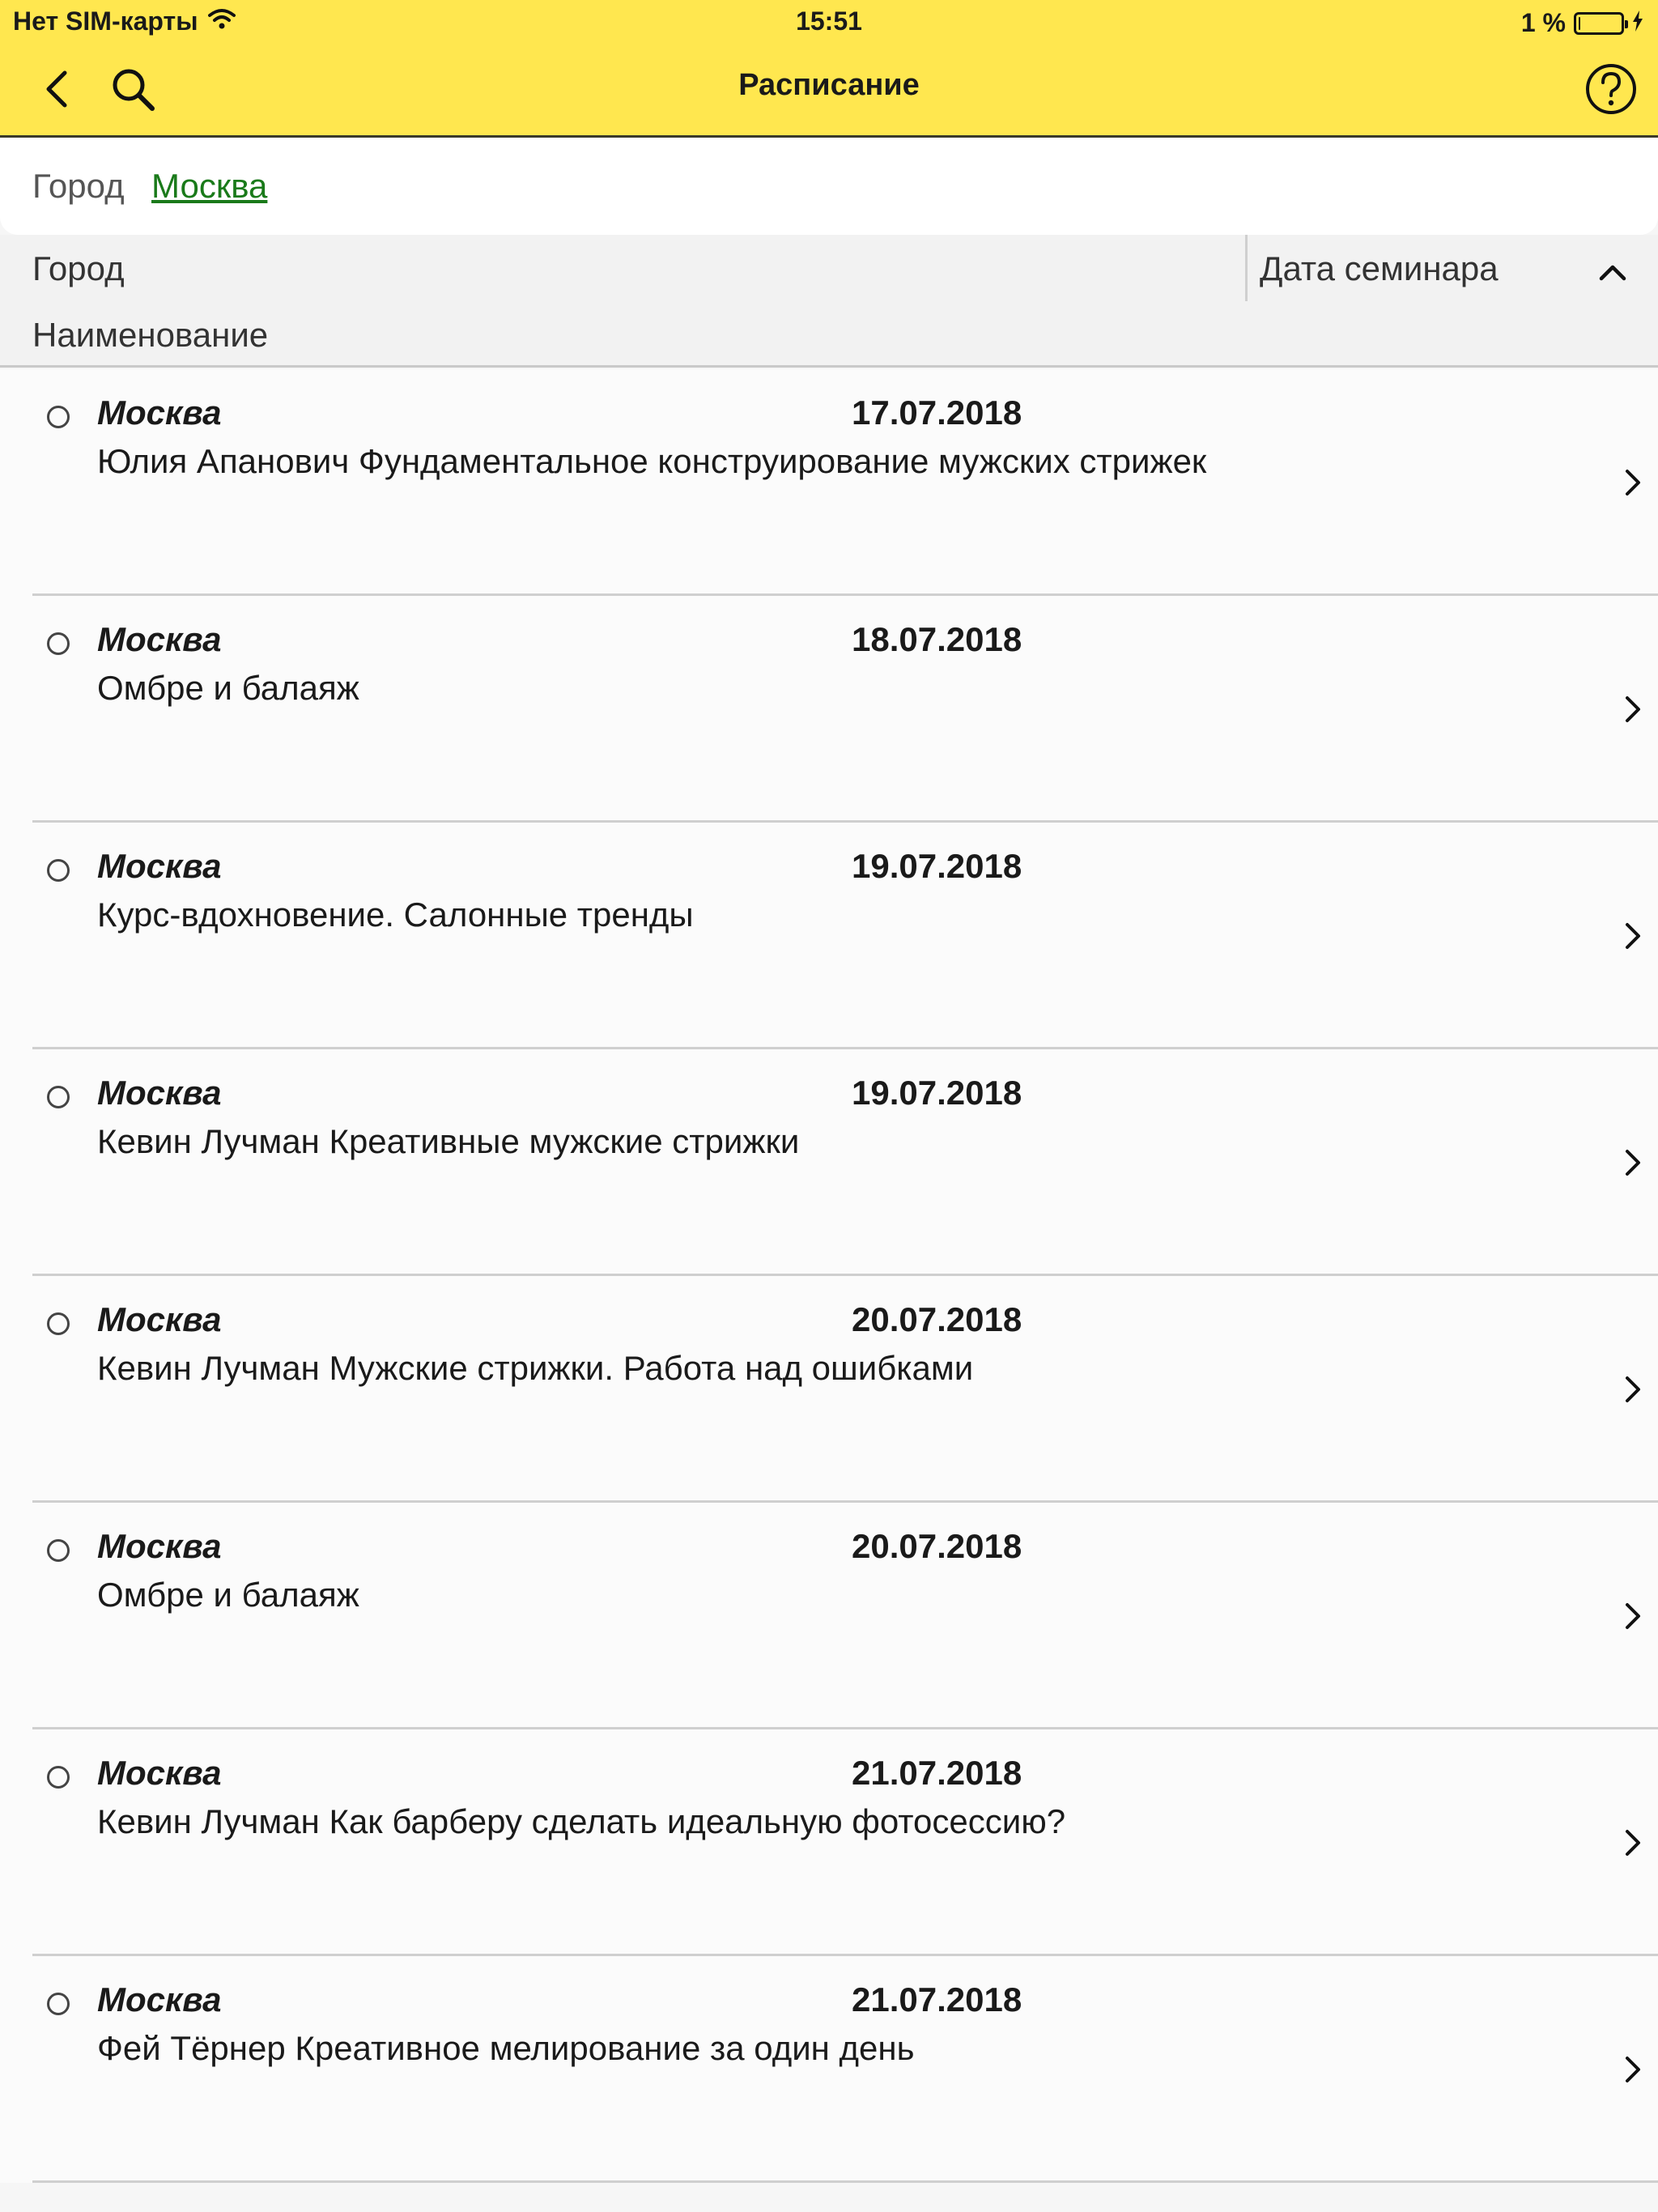 The width and height of the screenshot is (1658, 2212). I want to click on list-item: Москва 18.07.2018 Омбре и балаяж, so click(829, 710).